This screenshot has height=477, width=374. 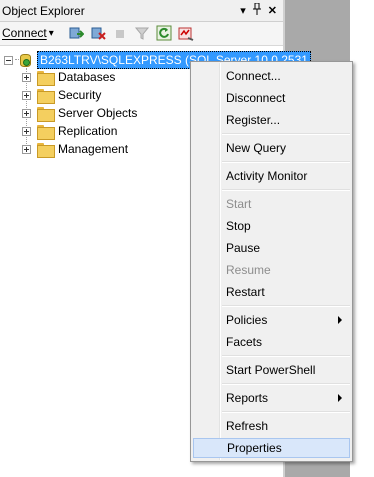 I want to click on menu-item-disconnect: Disconnect, so click(x=271, y=98).